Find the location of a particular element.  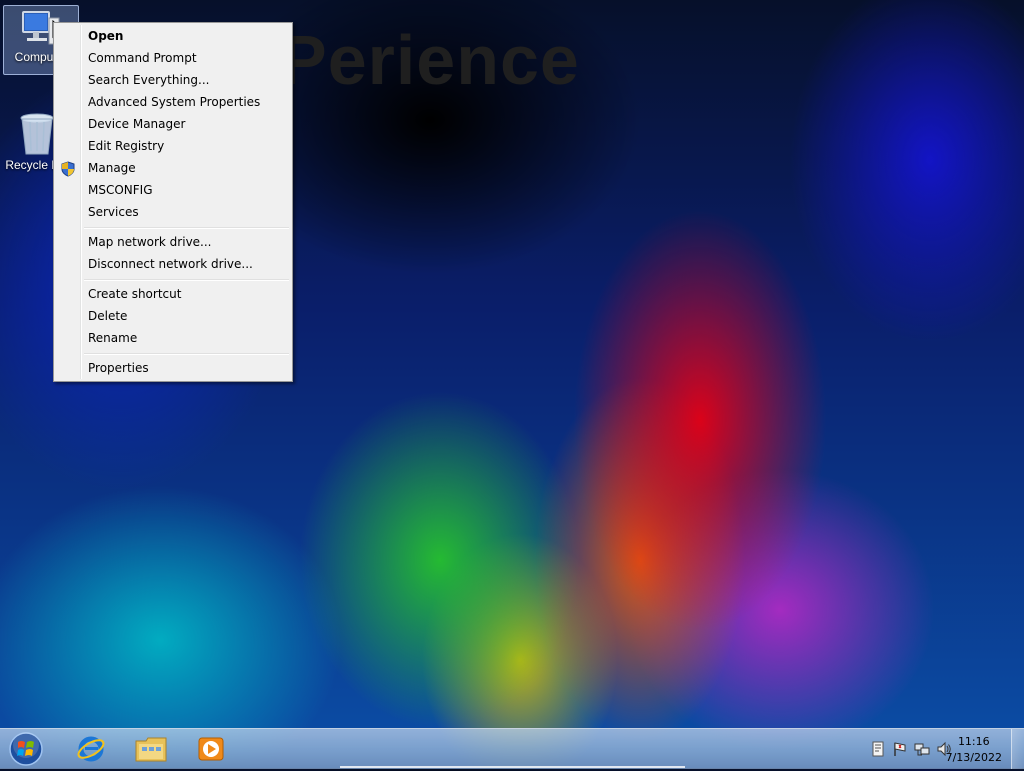

windows-orb-icon is located at coordinates (26, 749).